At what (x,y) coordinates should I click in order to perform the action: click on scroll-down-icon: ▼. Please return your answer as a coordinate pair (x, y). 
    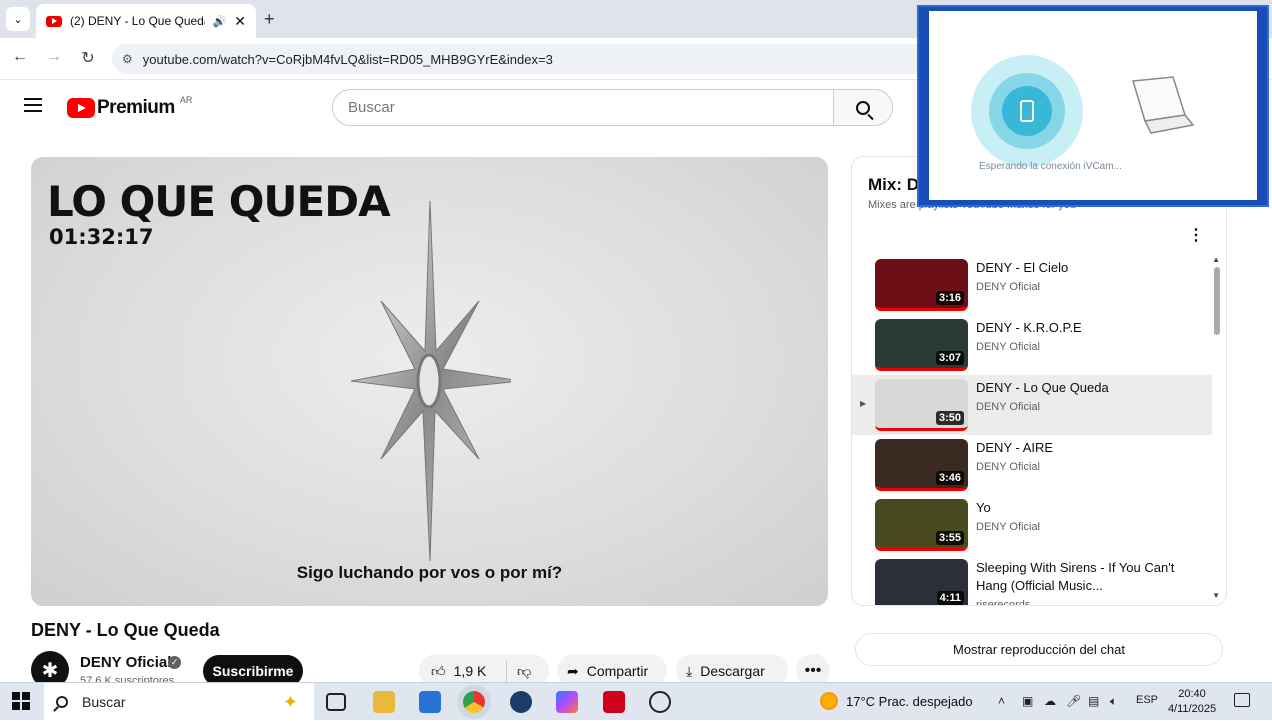
    Looking at the image, I should click on (1216, 595).